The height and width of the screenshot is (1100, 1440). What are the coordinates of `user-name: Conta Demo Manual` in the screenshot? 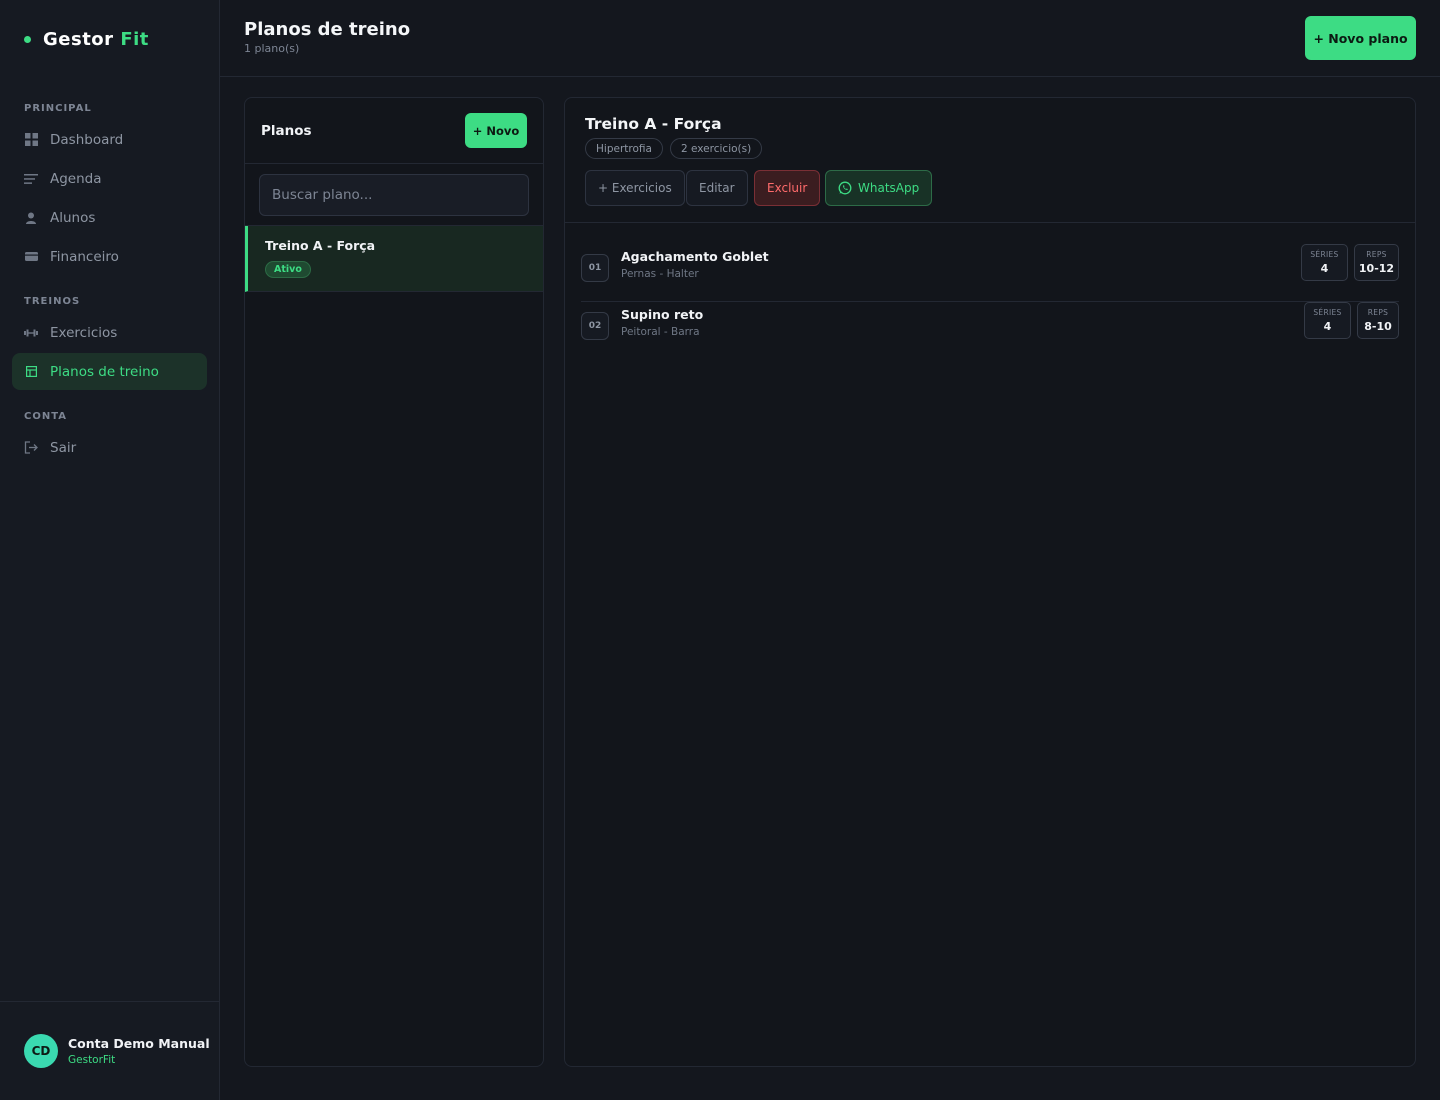 It's located at (139, 1043).